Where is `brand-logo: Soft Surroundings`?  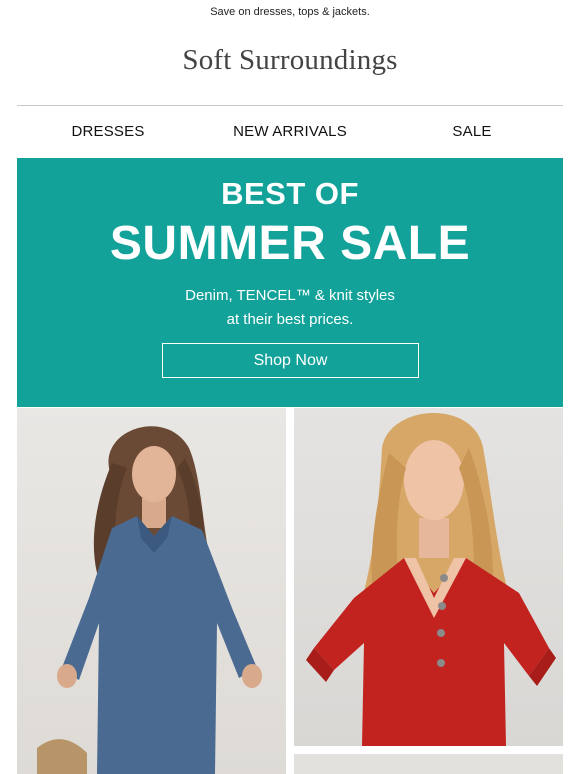 brand-logo: Soft Surroundings is located at coordinates (290, 60).